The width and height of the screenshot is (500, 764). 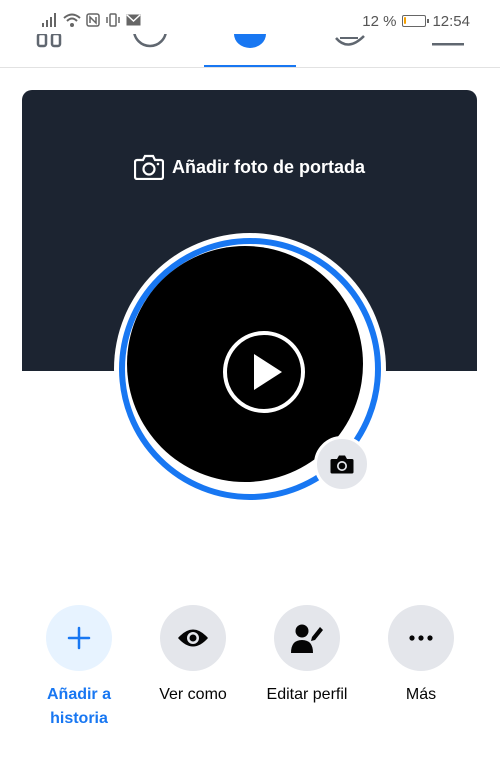 I want to click on add-to-story-circle, so click(x=79, y=638).